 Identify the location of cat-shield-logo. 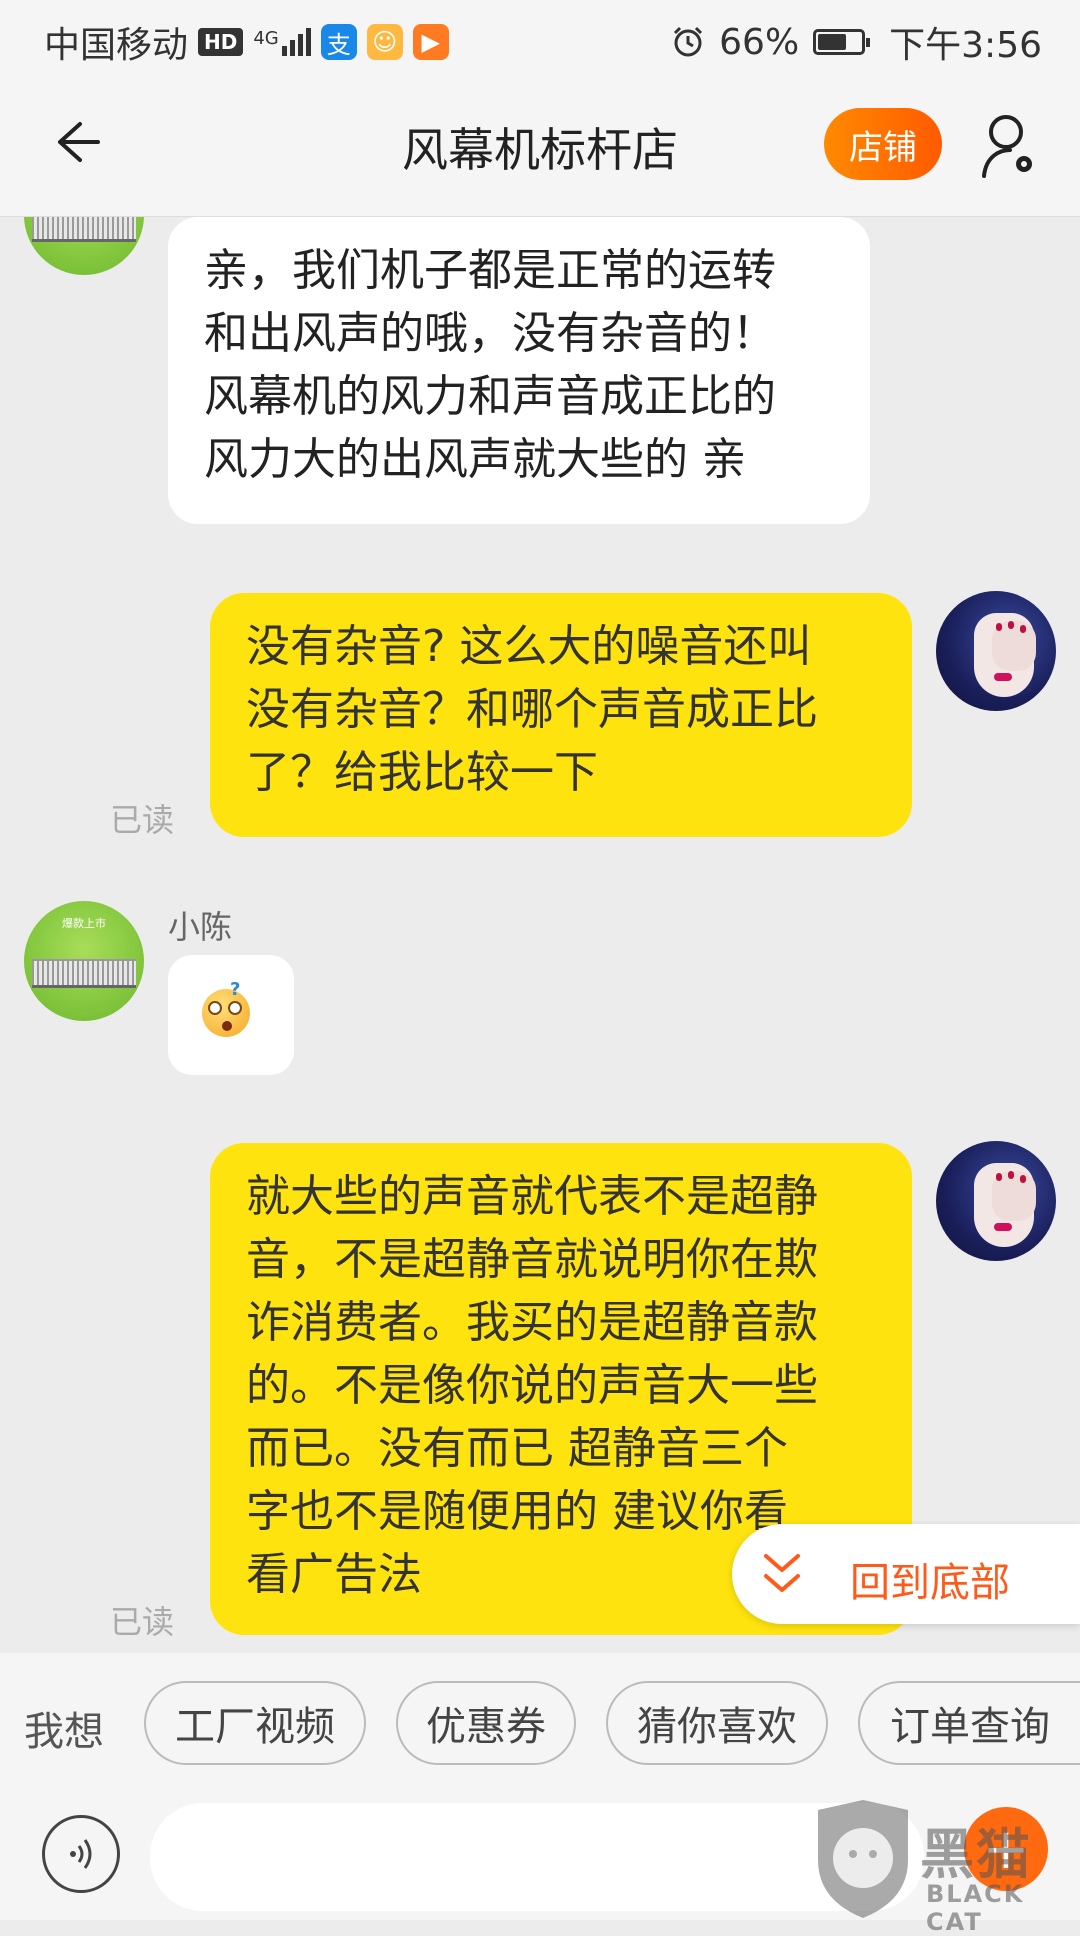
(863, 1859).